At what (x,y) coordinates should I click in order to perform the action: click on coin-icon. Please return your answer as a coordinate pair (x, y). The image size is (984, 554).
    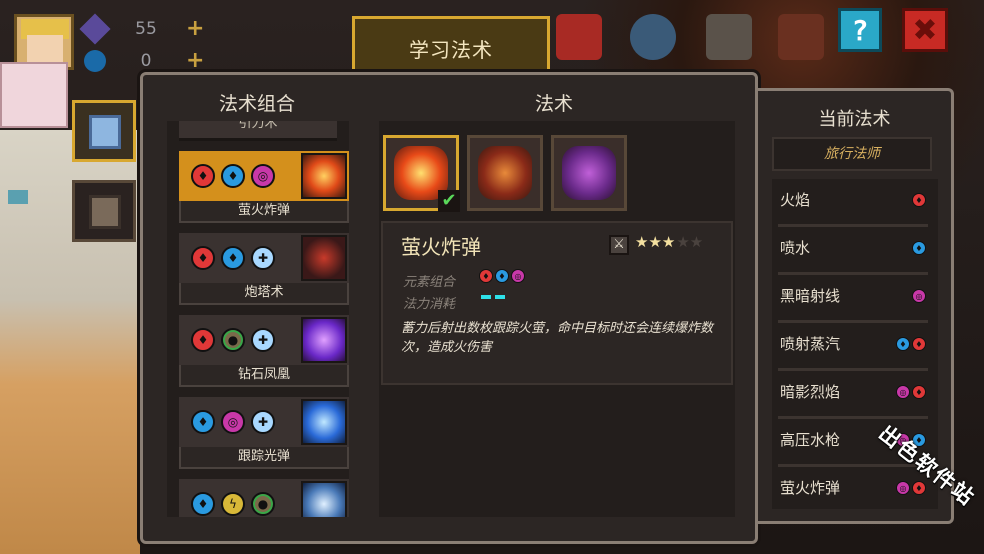
    Looking at the image, I should click on (95, 60).